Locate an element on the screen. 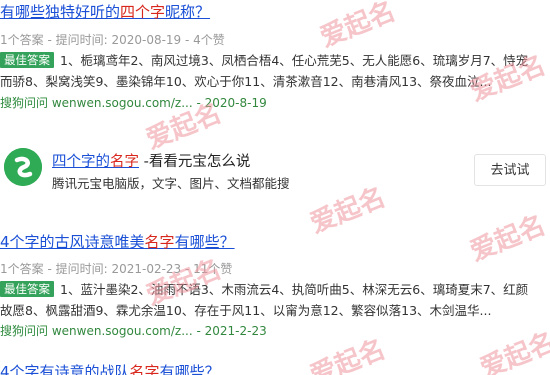 This screenshot has height=375, width=550. result-title-text: 4个字有诗意的战队 is located at coordinates (65, 369).